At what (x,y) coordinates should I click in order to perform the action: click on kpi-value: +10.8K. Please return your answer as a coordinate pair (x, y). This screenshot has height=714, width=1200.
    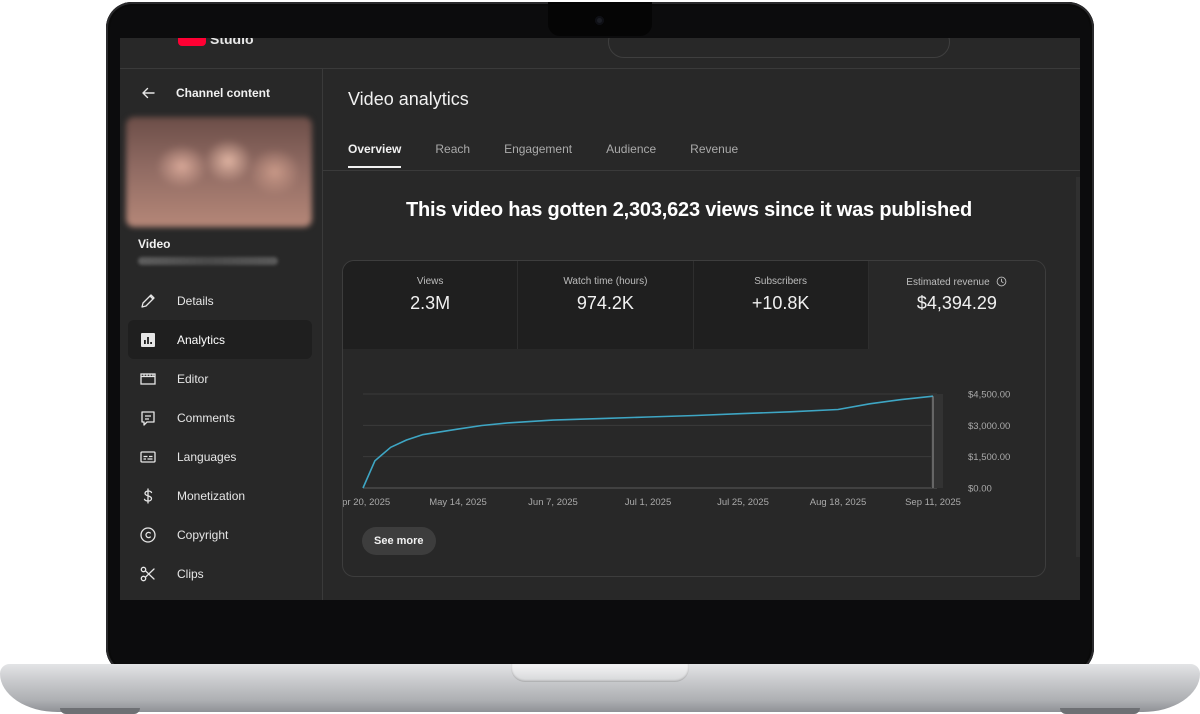
    Looking at the image, I should click on (780, 303).